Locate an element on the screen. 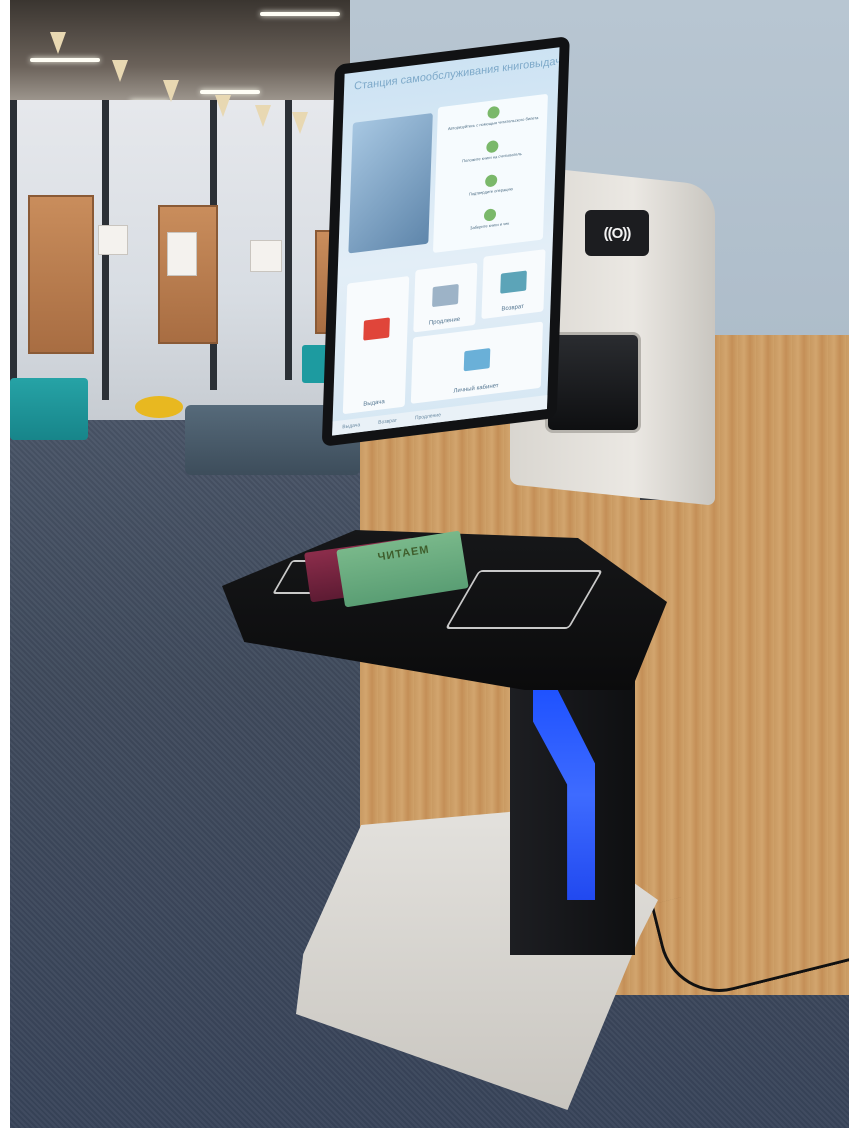 The image size is (849, 1128). step-item: Подтвердите операцию is located at coordinates (491, 184).